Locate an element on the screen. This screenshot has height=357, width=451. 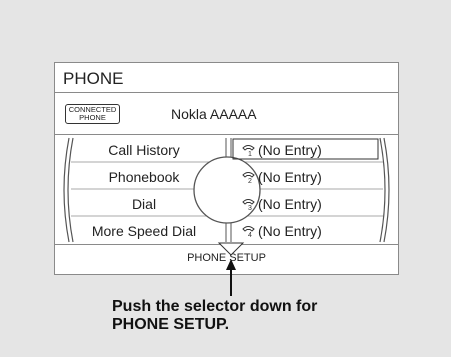
menu-item-more-speed-dial: More Speed Dial is located at coordinates (144, 231).